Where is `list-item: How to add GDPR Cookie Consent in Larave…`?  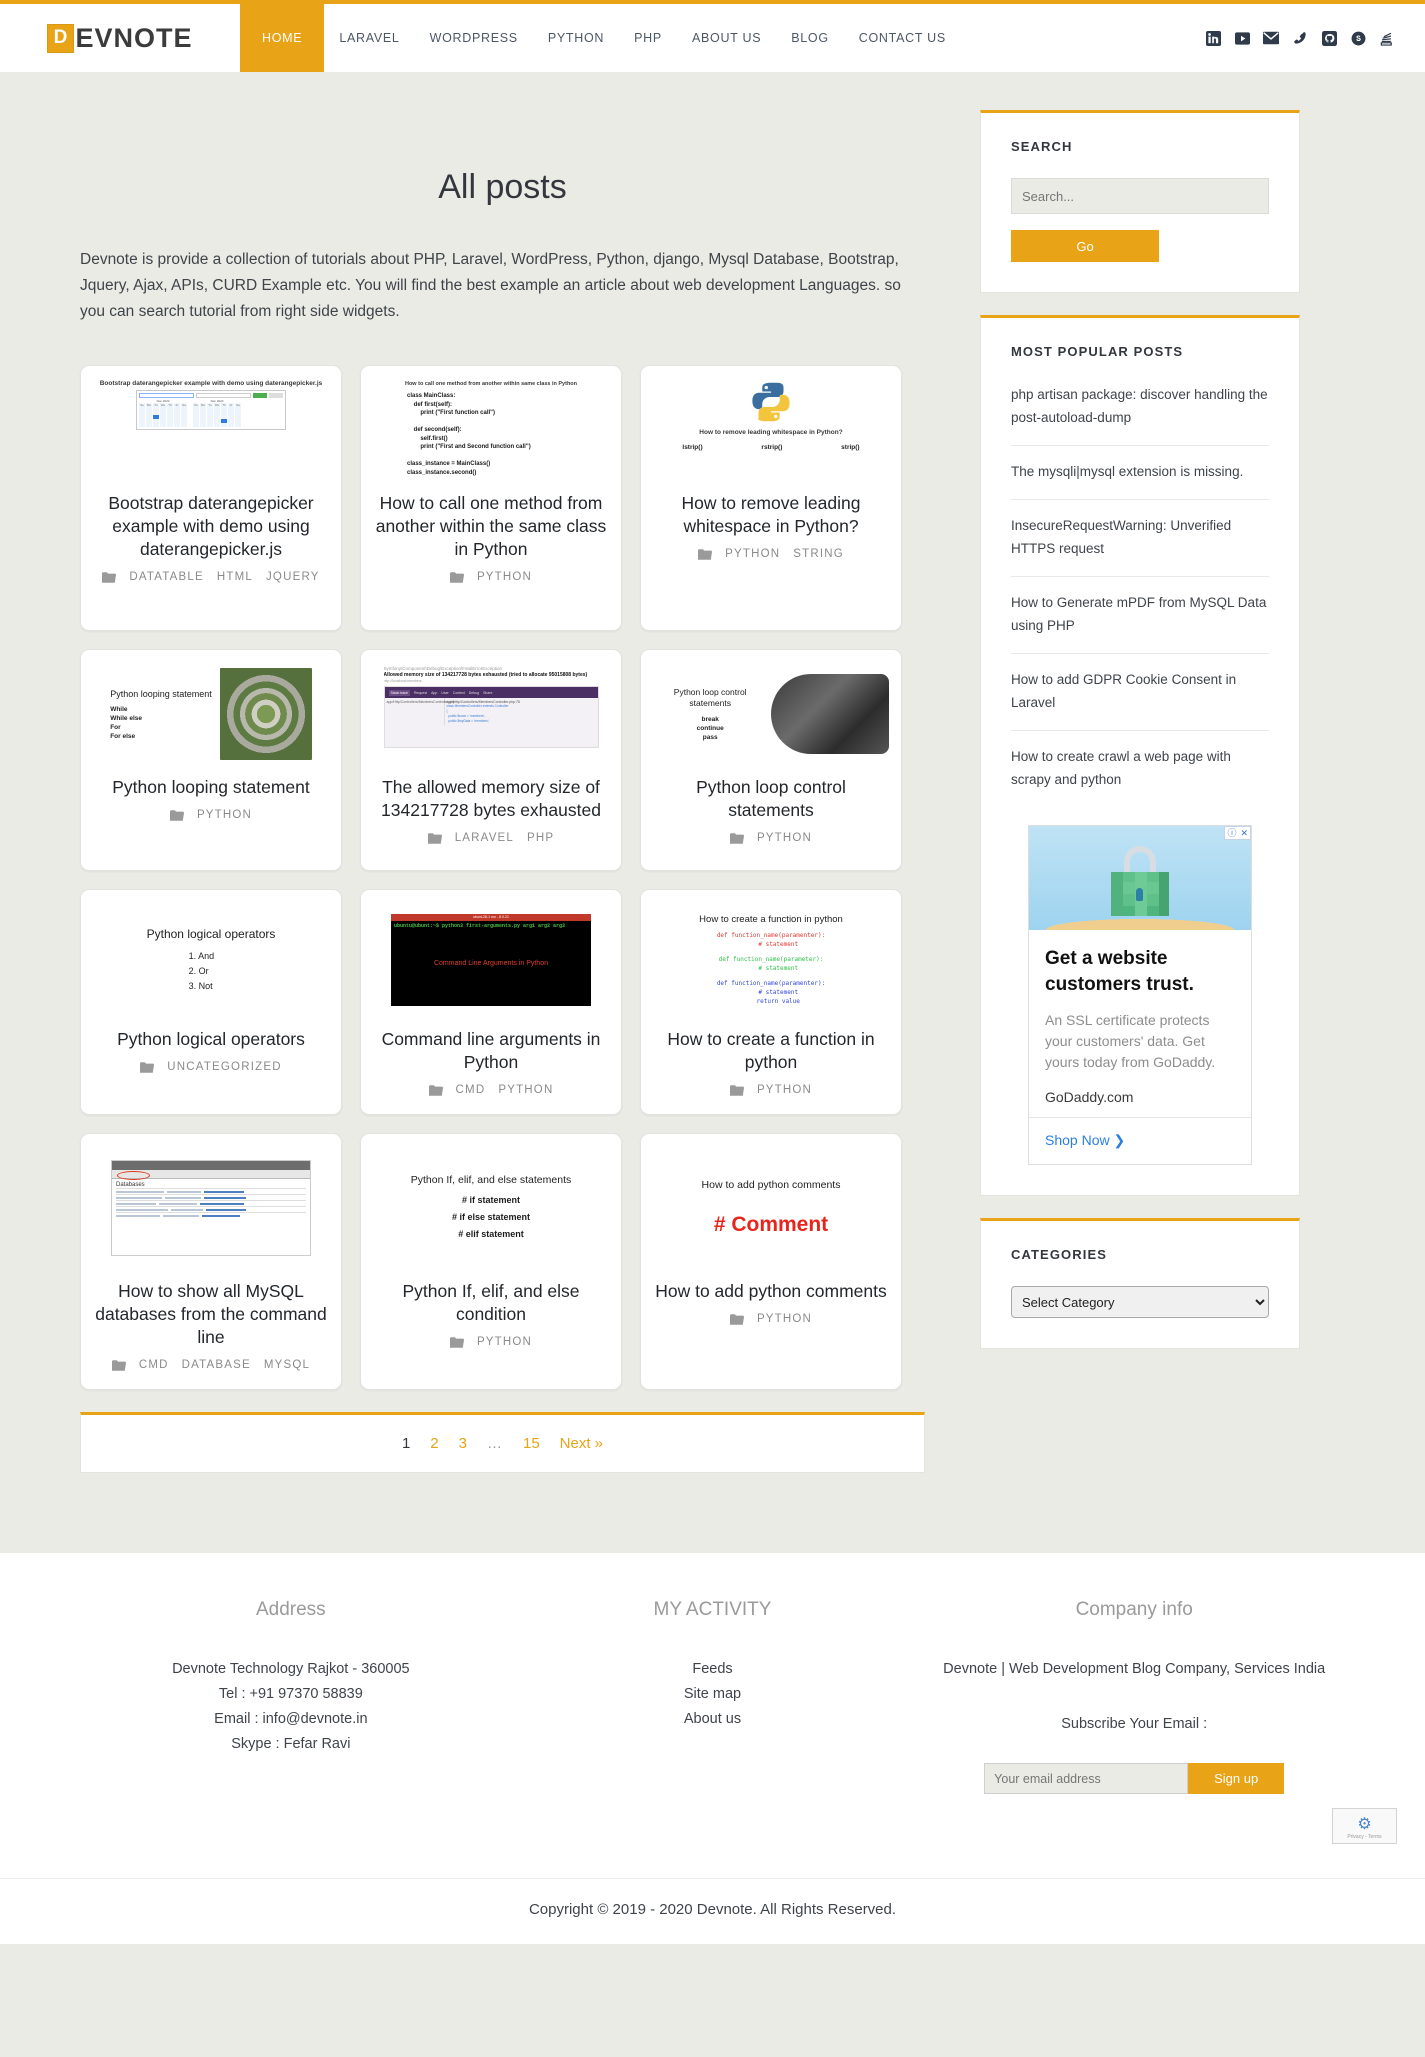
list-item: How to add GDPR Cookie Consent in Larave… is located at coordinates (1140, 692).